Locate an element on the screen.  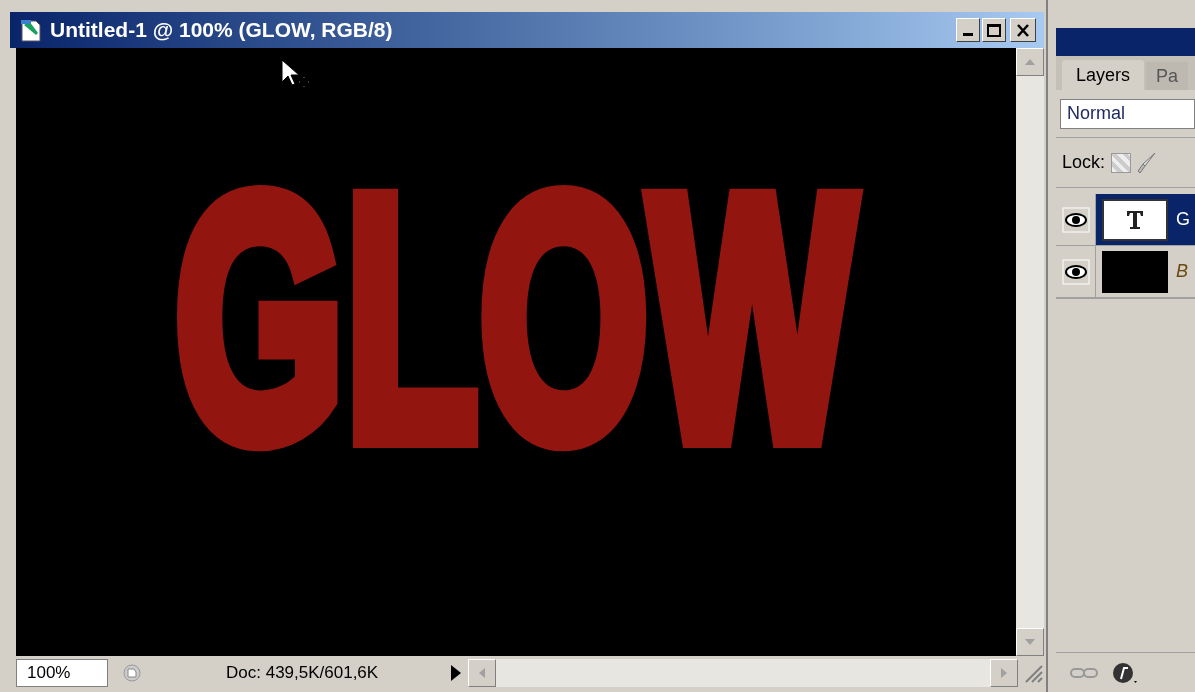
caret-left-icon is located at coordinates (482, 673).